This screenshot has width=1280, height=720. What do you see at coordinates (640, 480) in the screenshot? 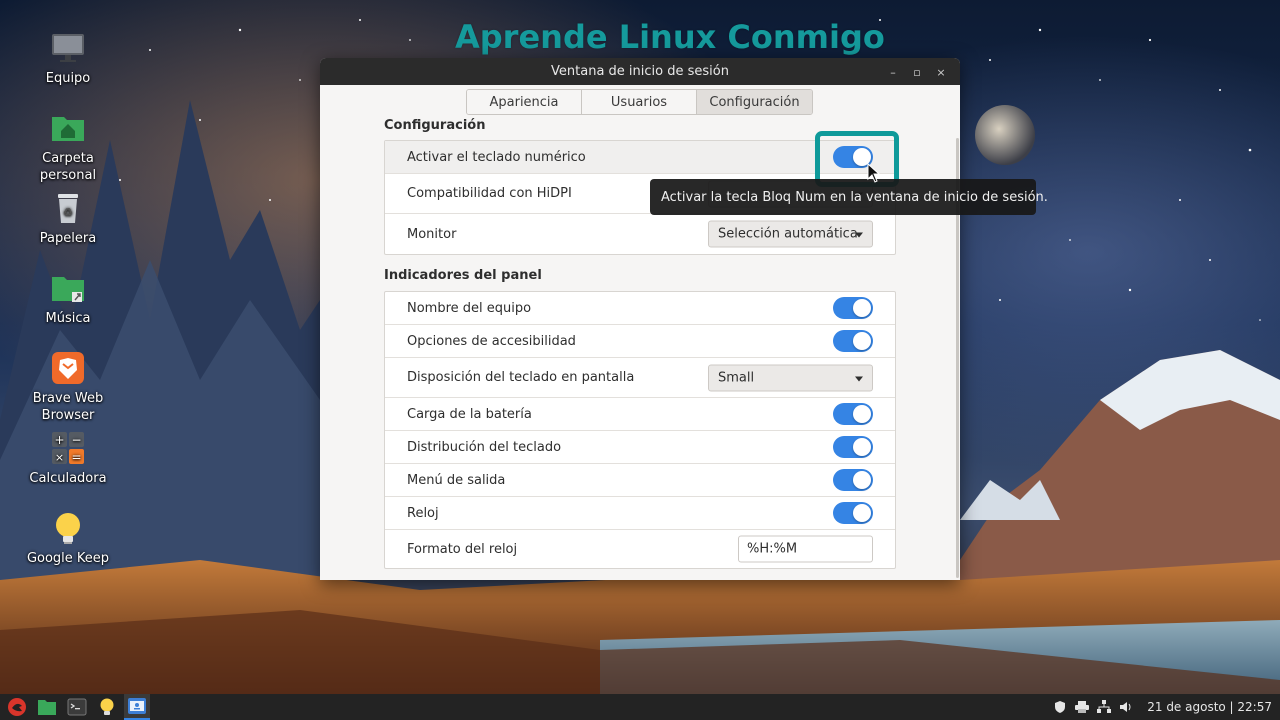
I see `row-menu-salida: Menú de salida` at bounding box center [640, 480].